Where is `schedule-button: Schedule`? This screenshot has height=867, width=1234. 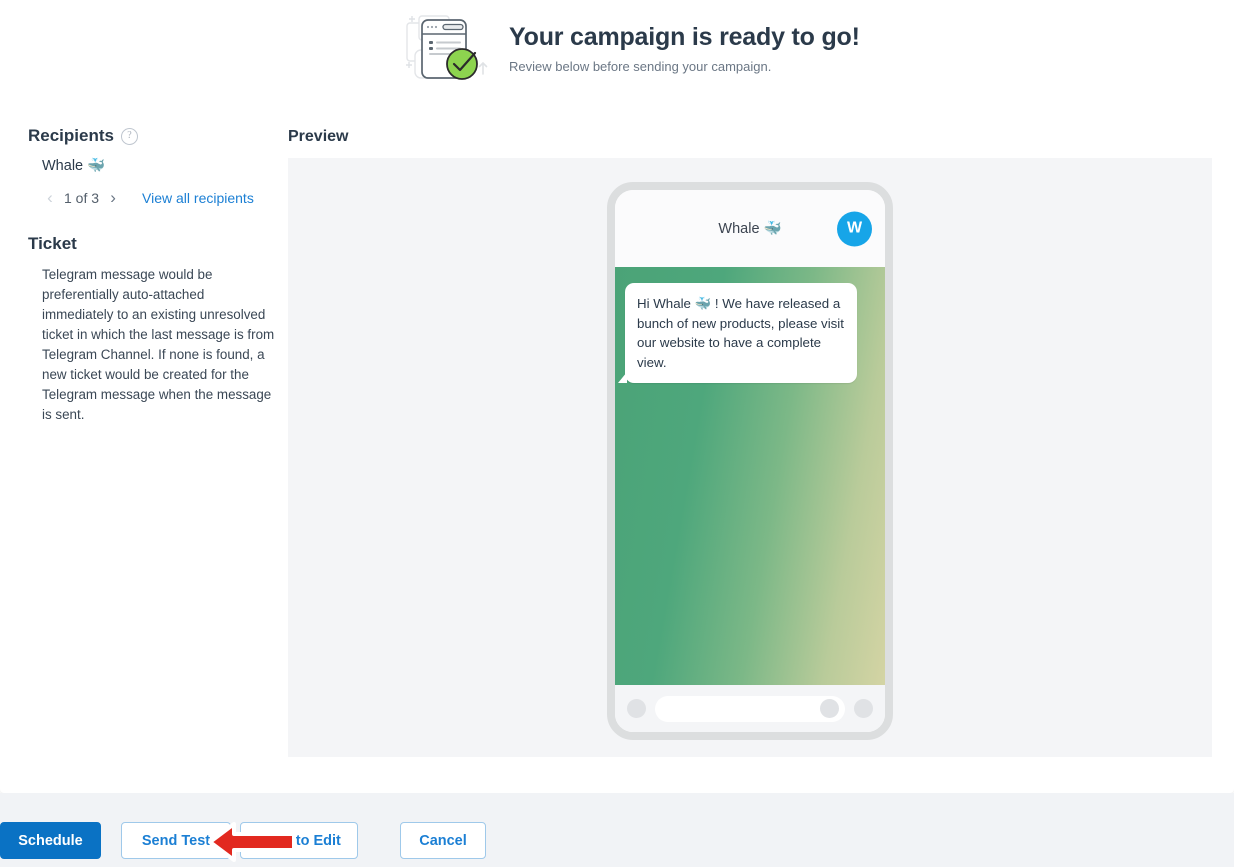 schedule-button: Schedule is located at coordinates (50, 840).